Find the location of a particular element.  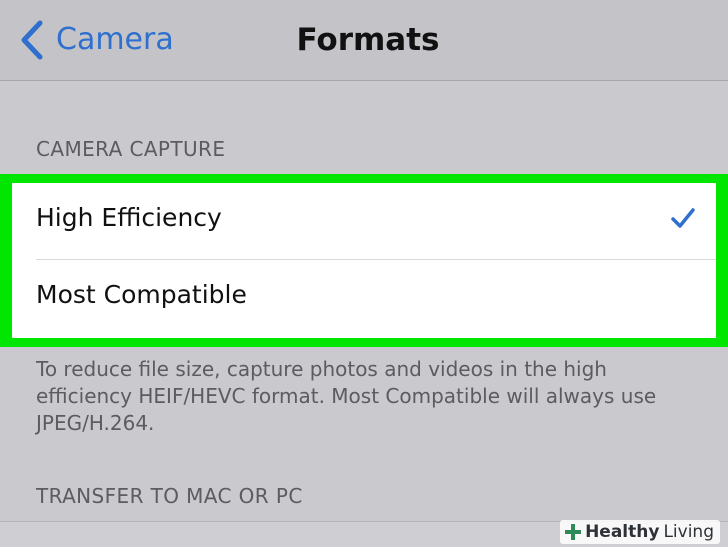

watermark: Healthy Living is located at coordinates (640, 532).